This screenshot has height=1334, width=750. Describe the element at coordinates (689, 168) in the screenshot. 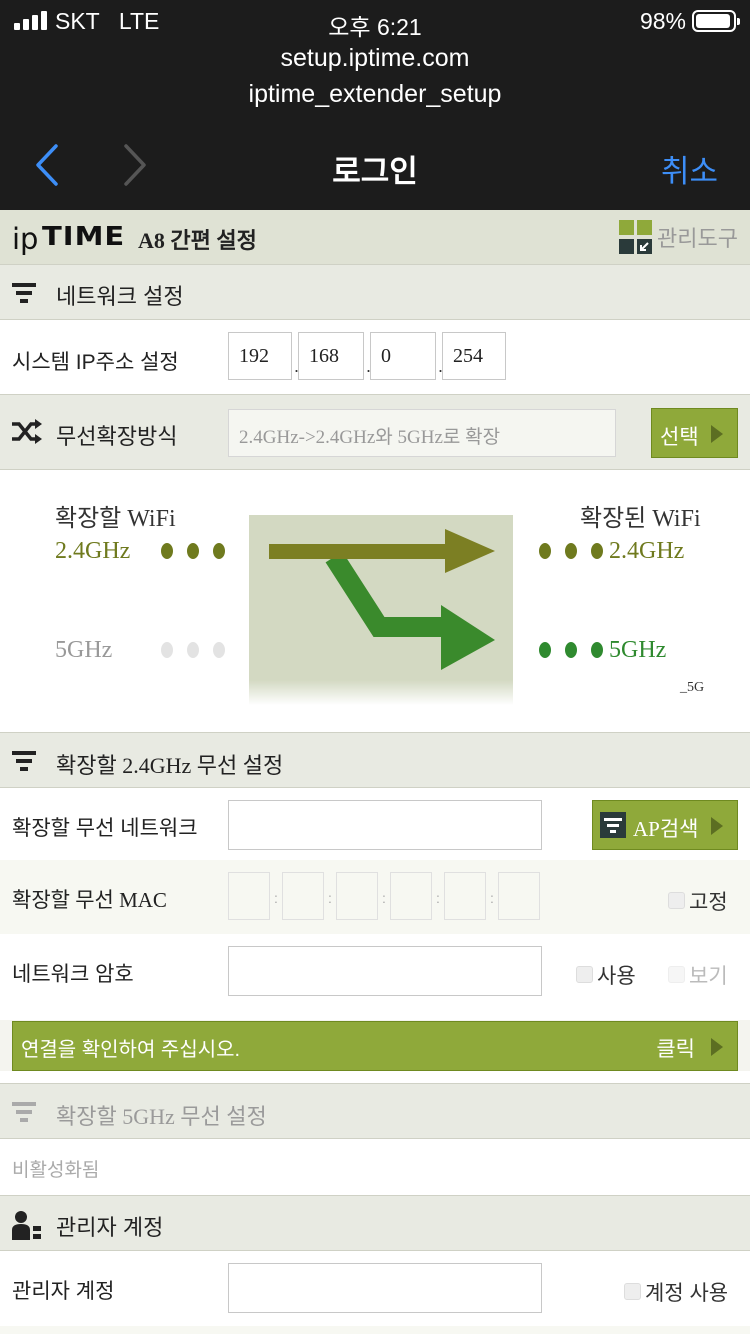

I see `cancel-button: 취소` at that location.